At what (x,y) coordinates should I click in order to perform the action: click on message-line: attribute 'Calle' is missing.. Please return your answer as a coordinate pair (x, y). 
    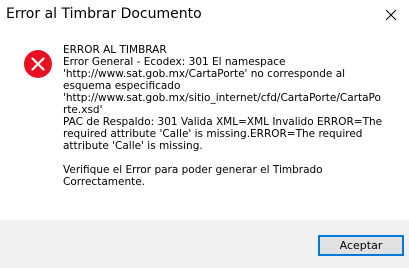
    Looking at the image, I should click on (133, 146).